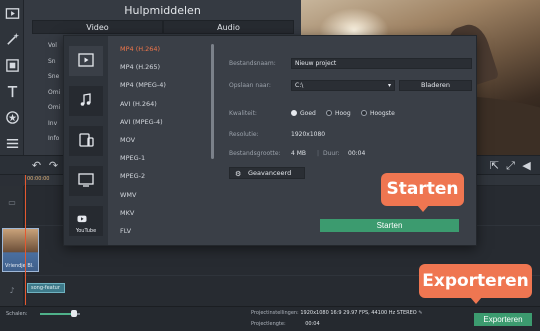  Describe the element at coordinates (494, 165) in the screenshot. I see `export-small-icon: ⇱` at that location.